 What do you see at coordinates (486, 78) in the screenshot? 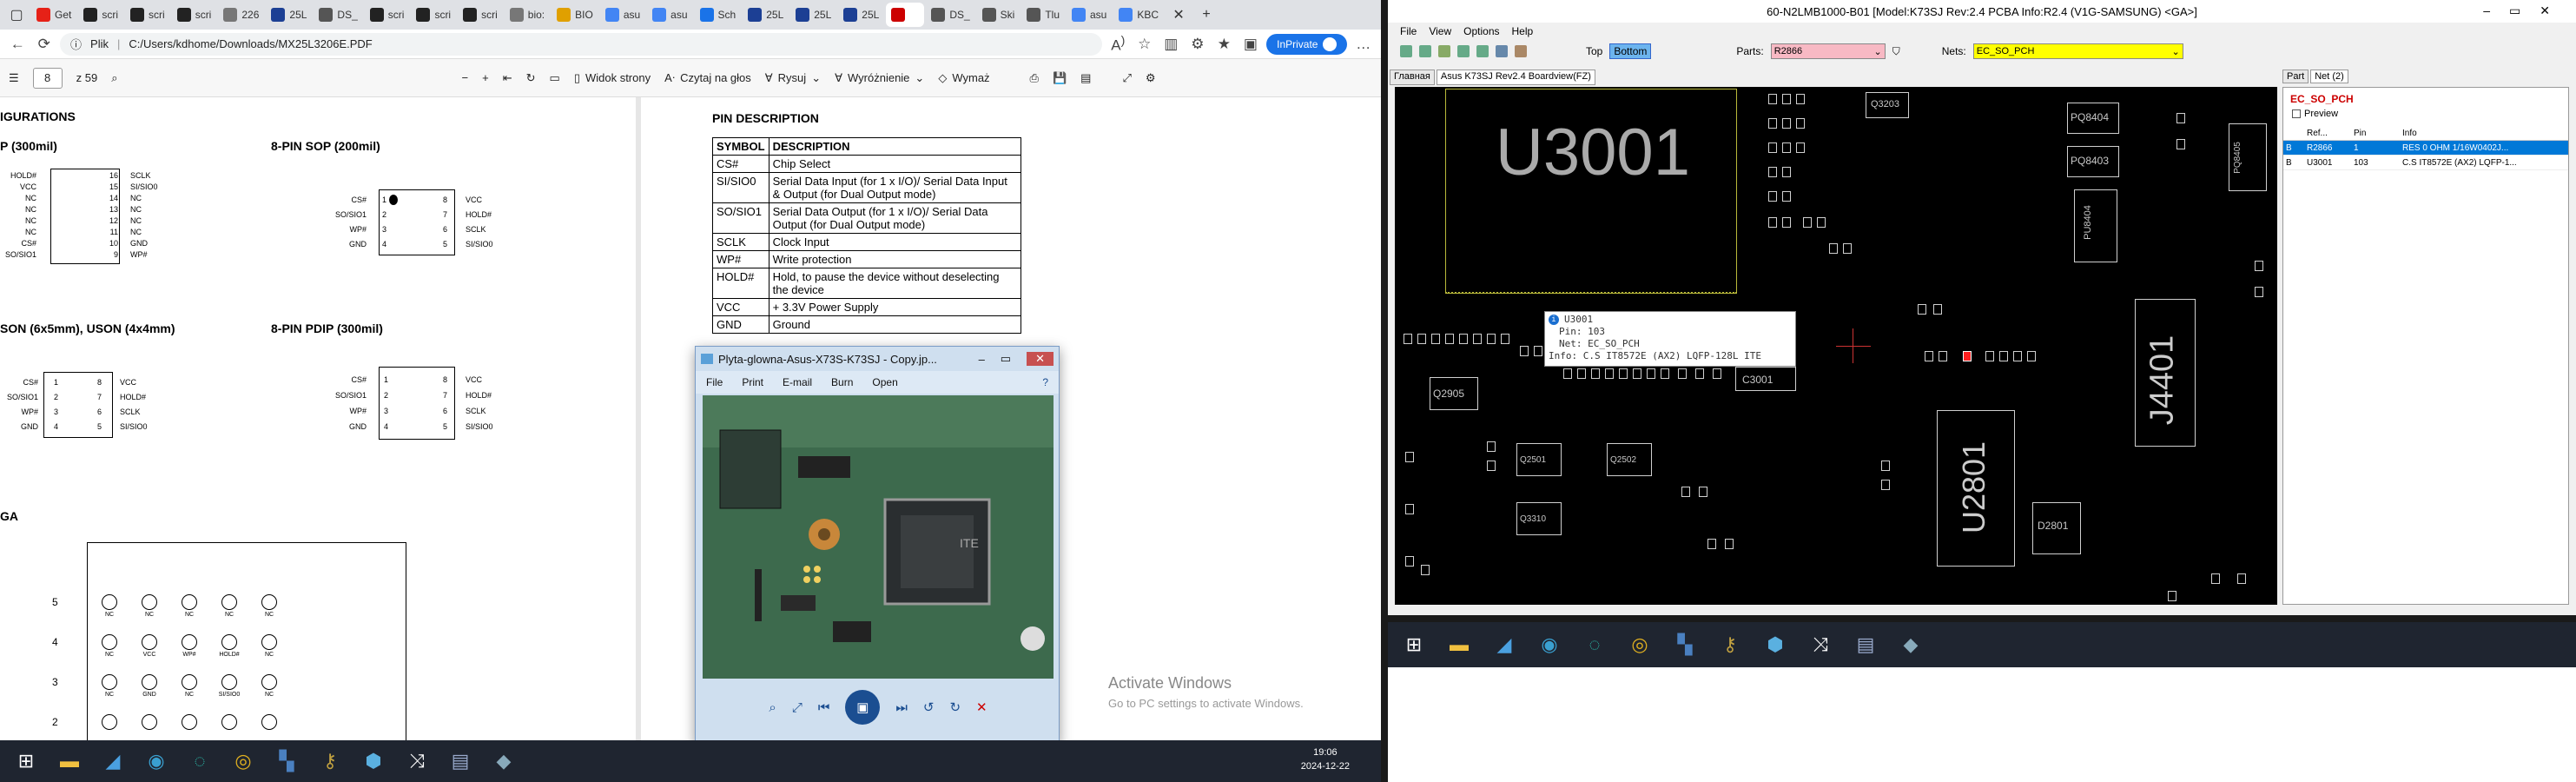
I see `zoom-in-button: +` at bounding box center [486, 78].